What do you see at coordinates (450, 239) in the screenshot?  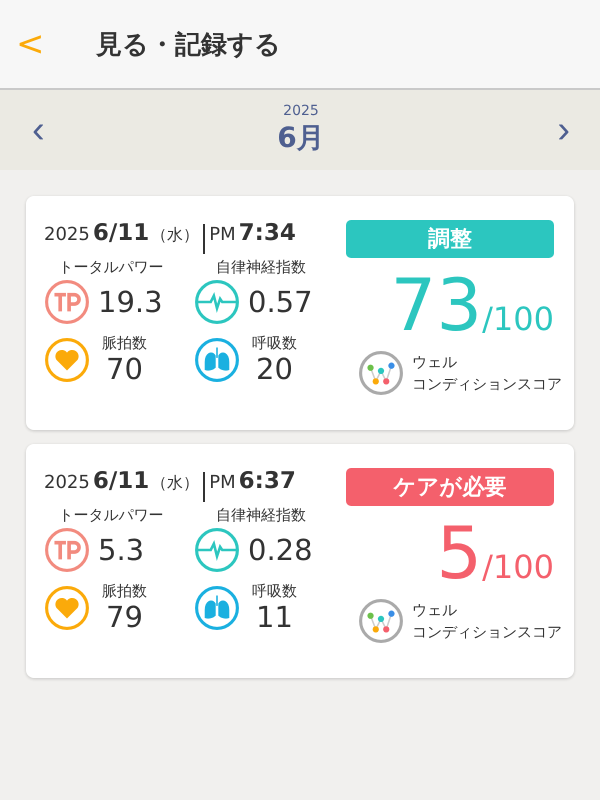 I see `status-badge: 調整` at bounding box center [450, 239].